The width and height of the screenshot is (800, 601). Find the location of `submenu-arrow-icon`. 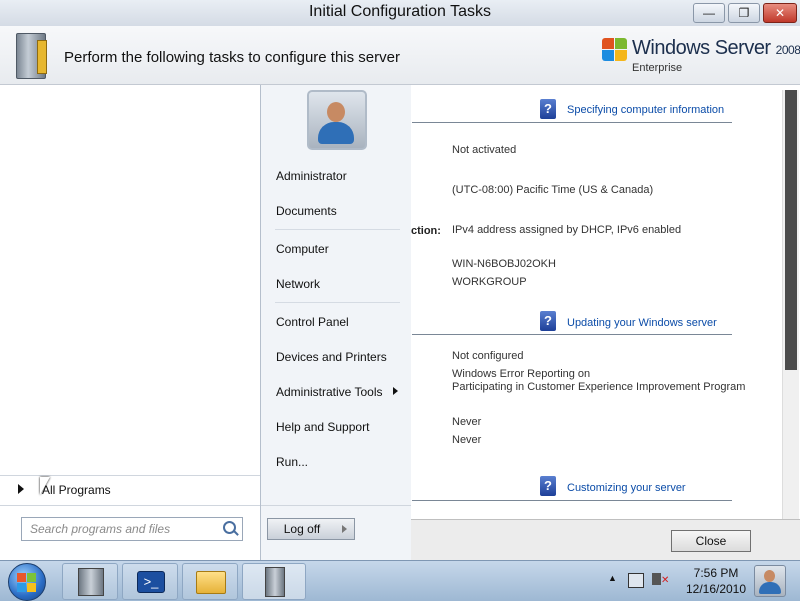

submenu-arrow-icon is located at coordinates (395, 391).